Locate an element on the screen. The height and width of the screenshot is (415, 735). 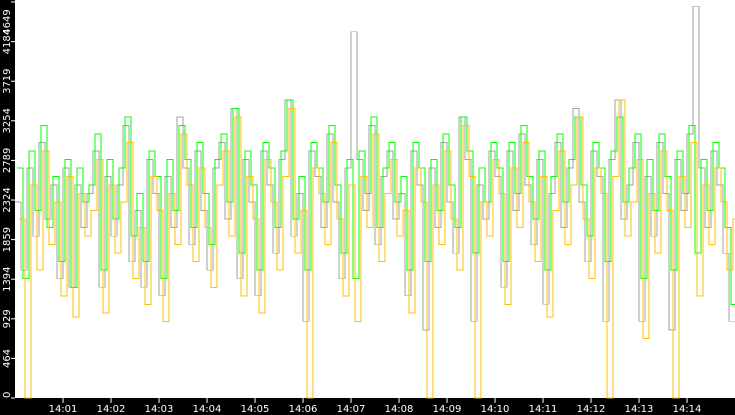
x-tick-label: 14:08 is located at coordinates (399, 409).